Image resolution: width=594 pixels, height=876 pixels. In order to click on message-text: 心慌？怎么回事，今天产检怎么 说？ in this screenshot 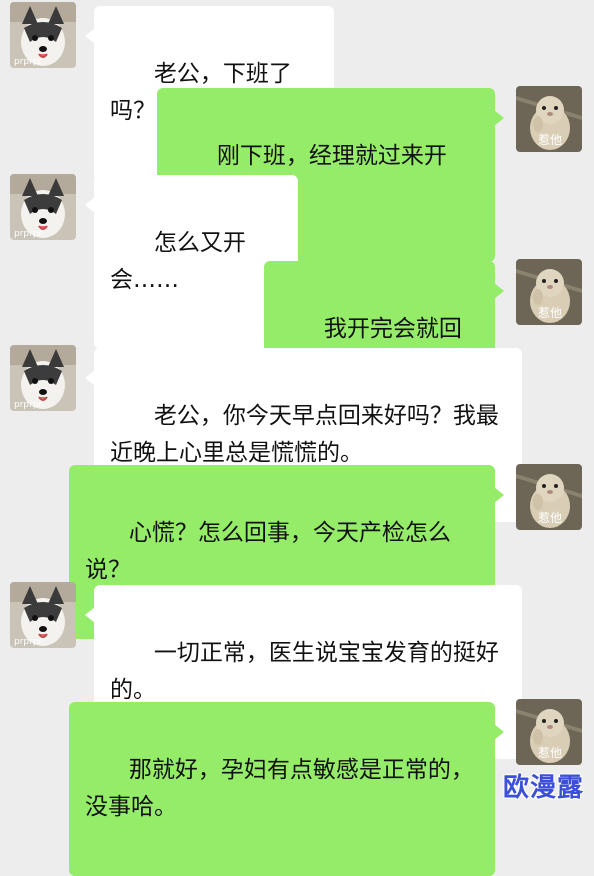, I will do `click(268, 551)`.